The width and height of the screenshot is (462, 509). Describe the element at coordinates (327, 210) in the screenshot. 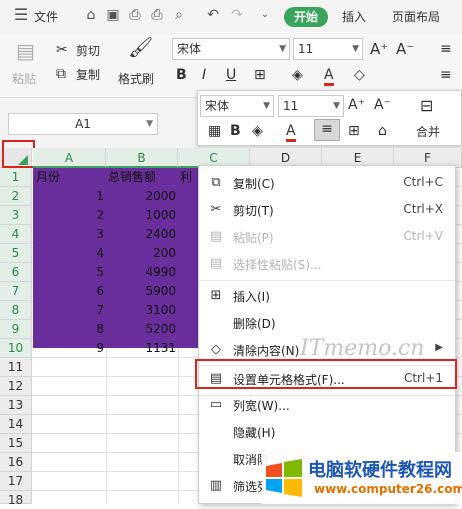

I see `menu-item-cut: ✂ 剪切(T) Ctrl+X` at that location.